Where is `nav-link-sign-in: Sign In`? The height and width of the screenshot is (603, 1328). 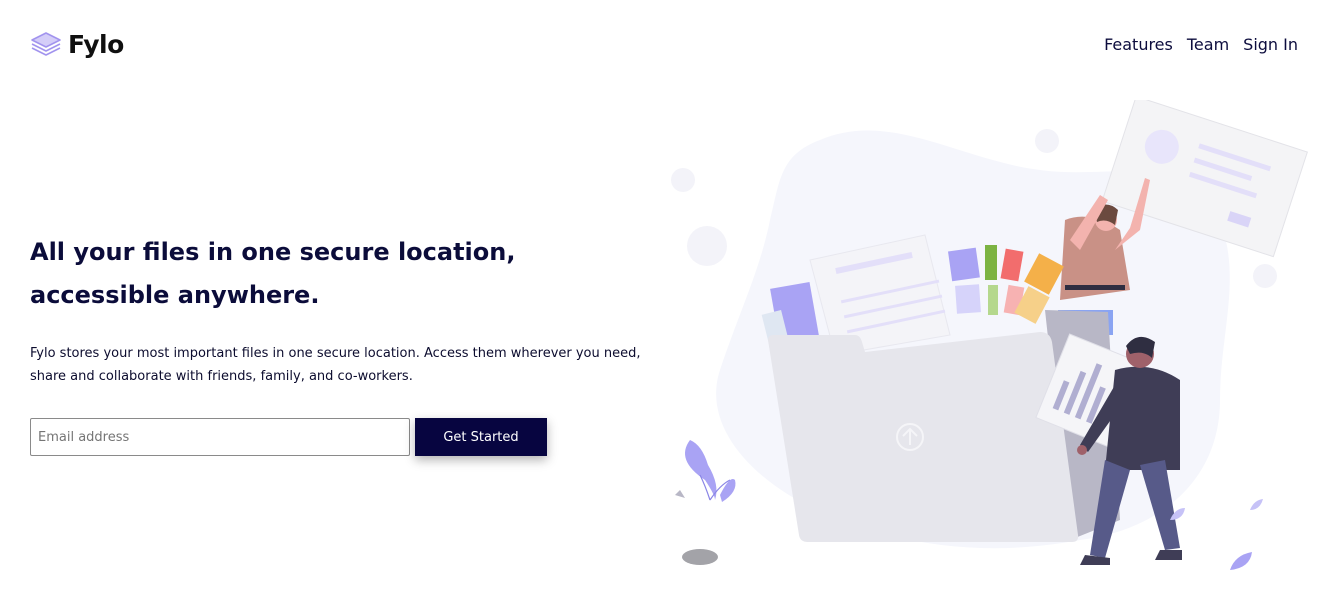
nav-link-sign-in: Sign In is located at coordinates (1270, 44).